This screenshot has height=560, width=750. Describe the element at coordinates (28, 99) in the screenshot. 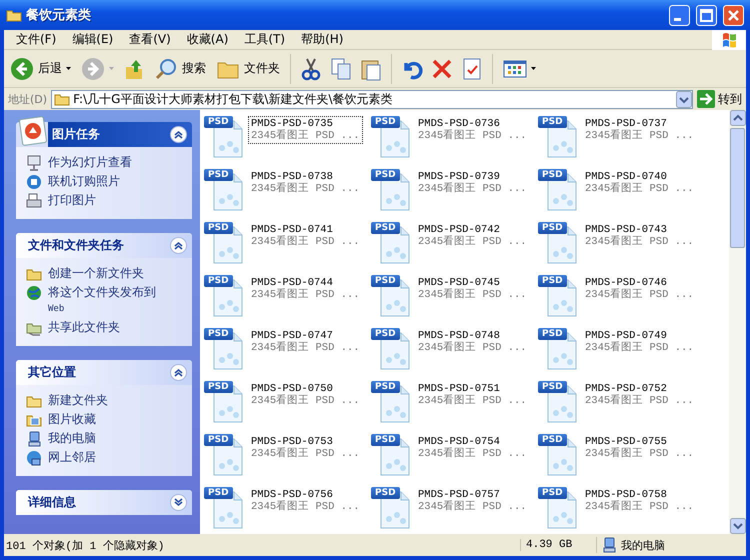

I see `address-label: 地址(D)` at that location.